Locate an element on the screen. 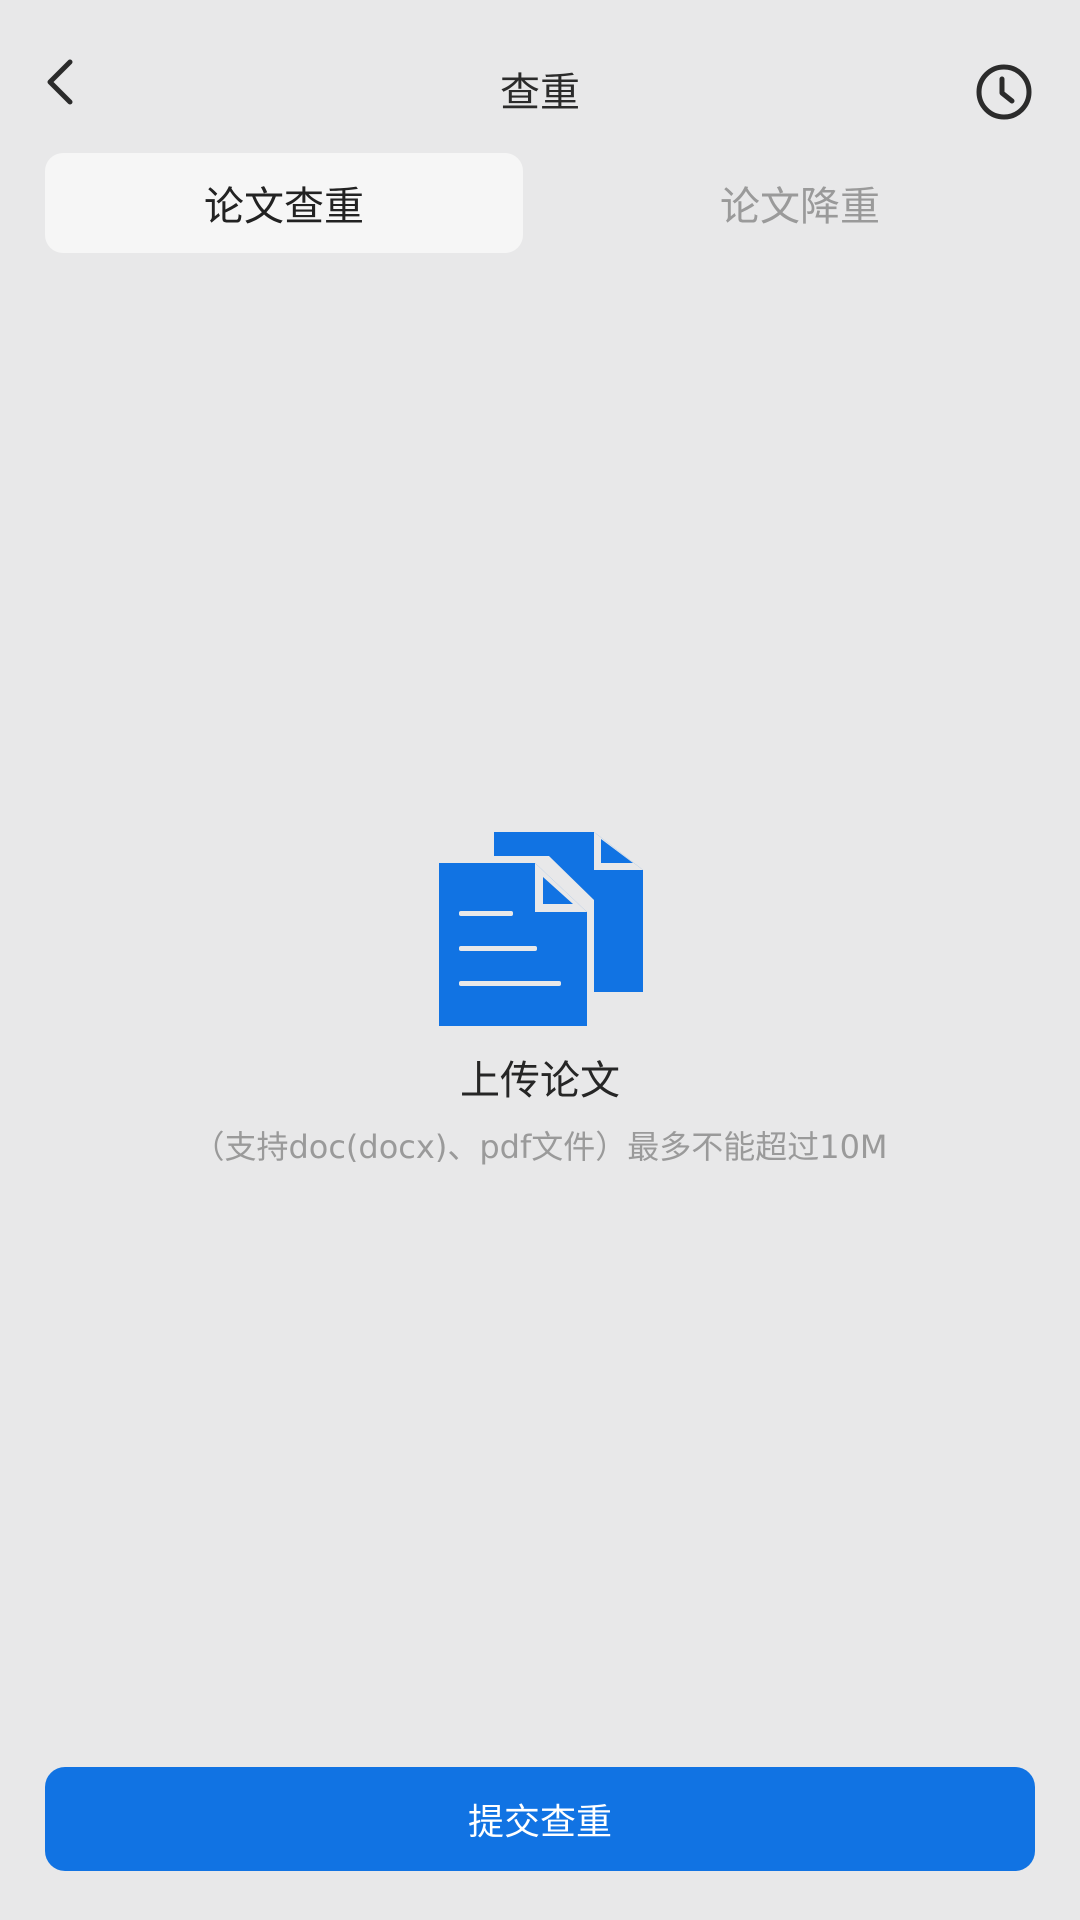 Image resolution: width=1080 pixels, height=1920 pixels. submit-check-button: 提交查重 is located at coordinates (540, 1819).